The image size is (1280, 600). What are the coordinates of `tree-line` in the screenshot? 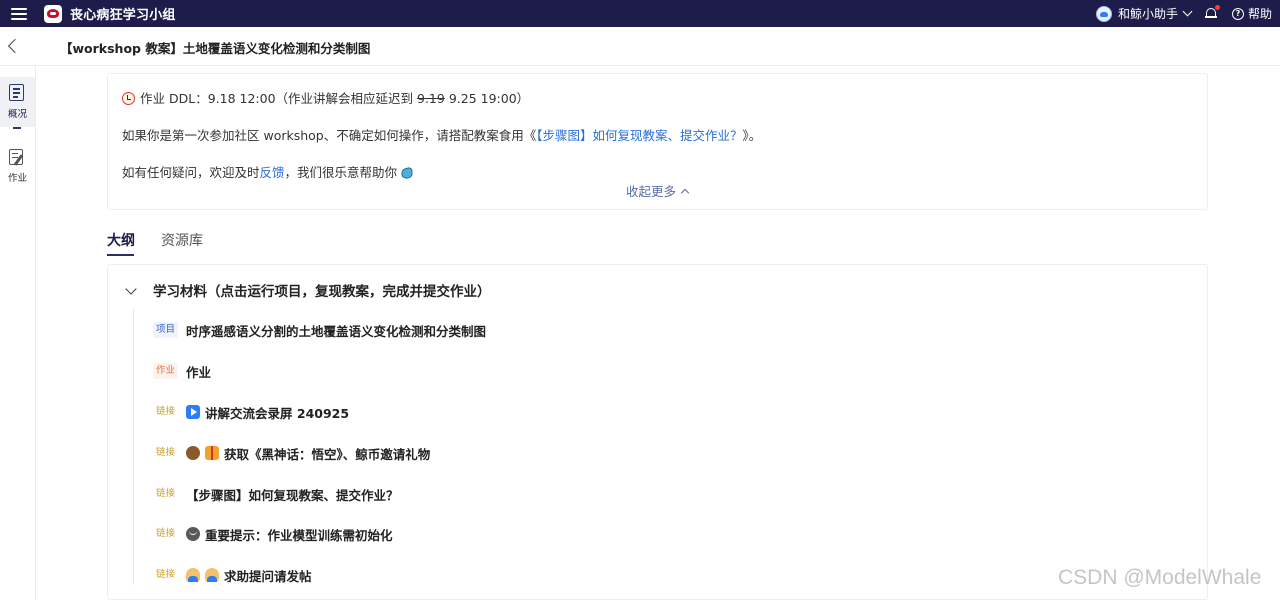 It's located at (133, 447).